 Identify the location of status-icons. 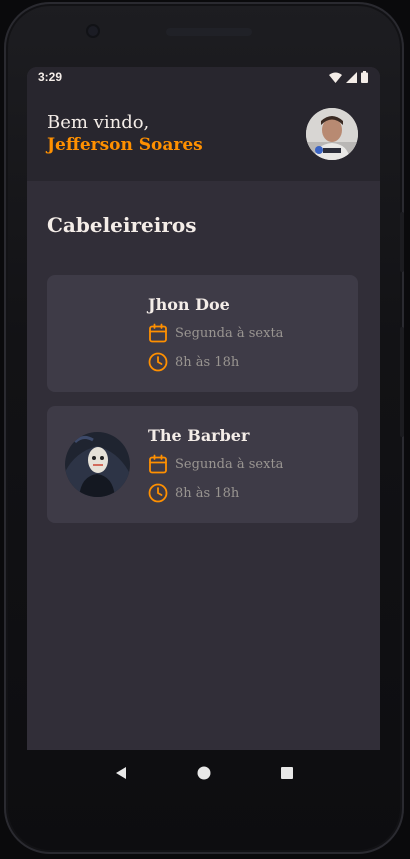
(348, 77).